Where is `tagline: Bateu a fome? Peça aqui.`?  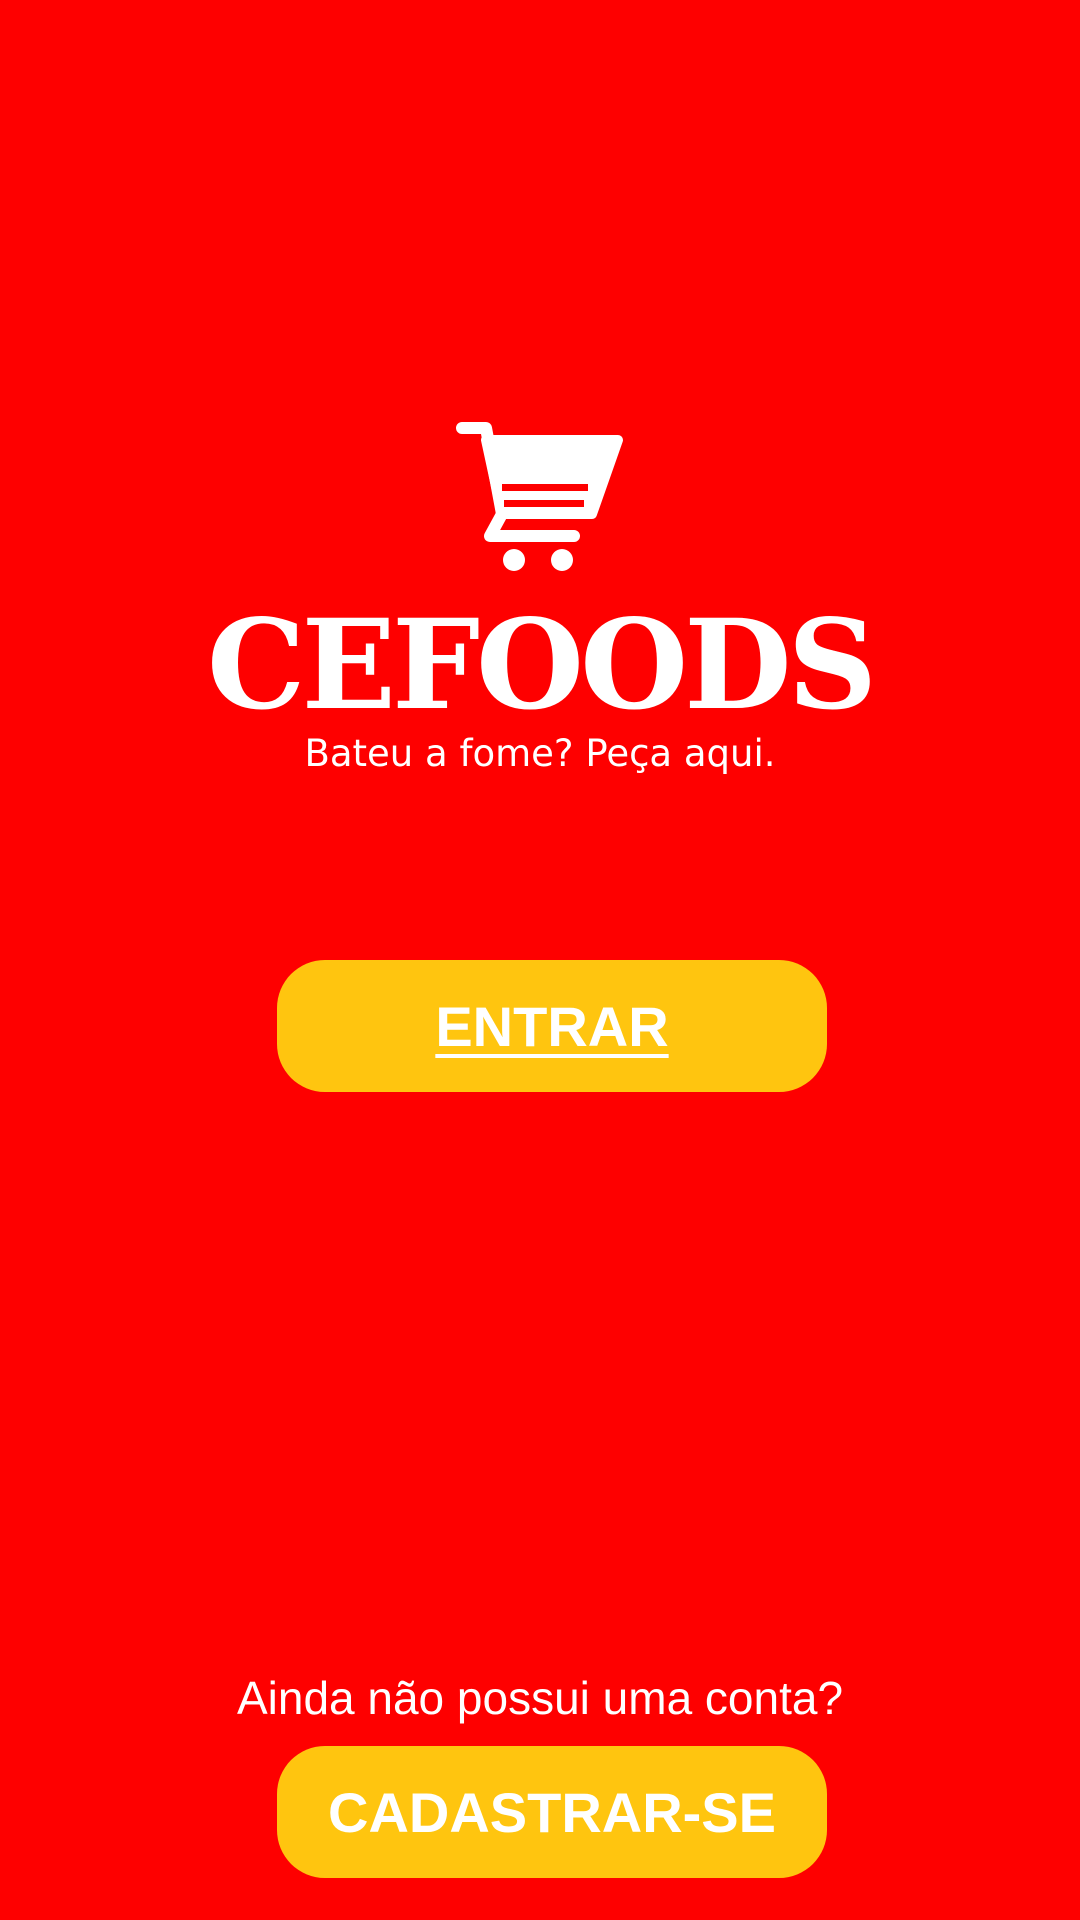 tagline: Bateu a fome? Peça aqui. is located at coordinates (540, 753).